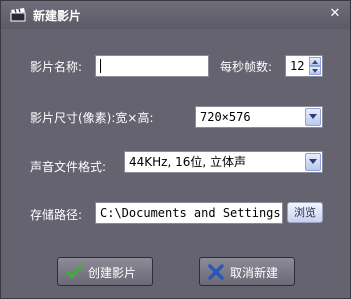 This screenshot has width=351, height=299. I want to click on clapperboard-icon, so click(18, 15).